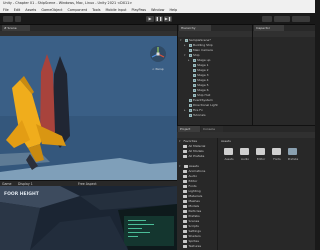  I want to click on hierarchy-search, so click(215, 34).